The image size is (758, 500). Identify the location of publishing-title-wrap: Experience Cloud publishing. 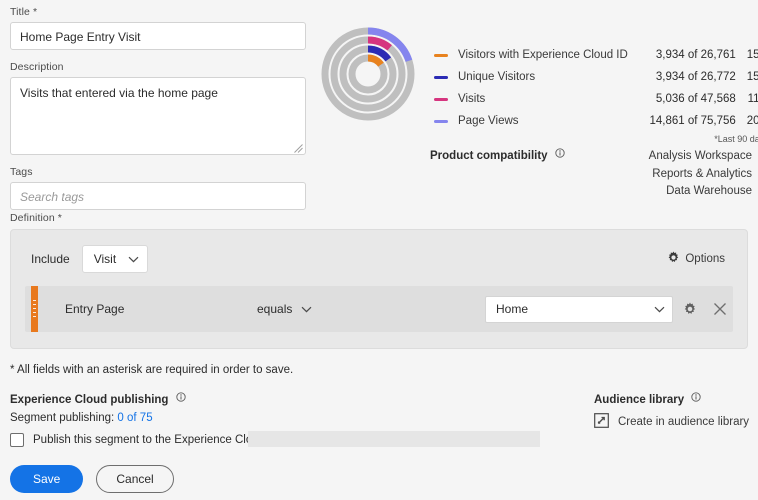
(290, 399).